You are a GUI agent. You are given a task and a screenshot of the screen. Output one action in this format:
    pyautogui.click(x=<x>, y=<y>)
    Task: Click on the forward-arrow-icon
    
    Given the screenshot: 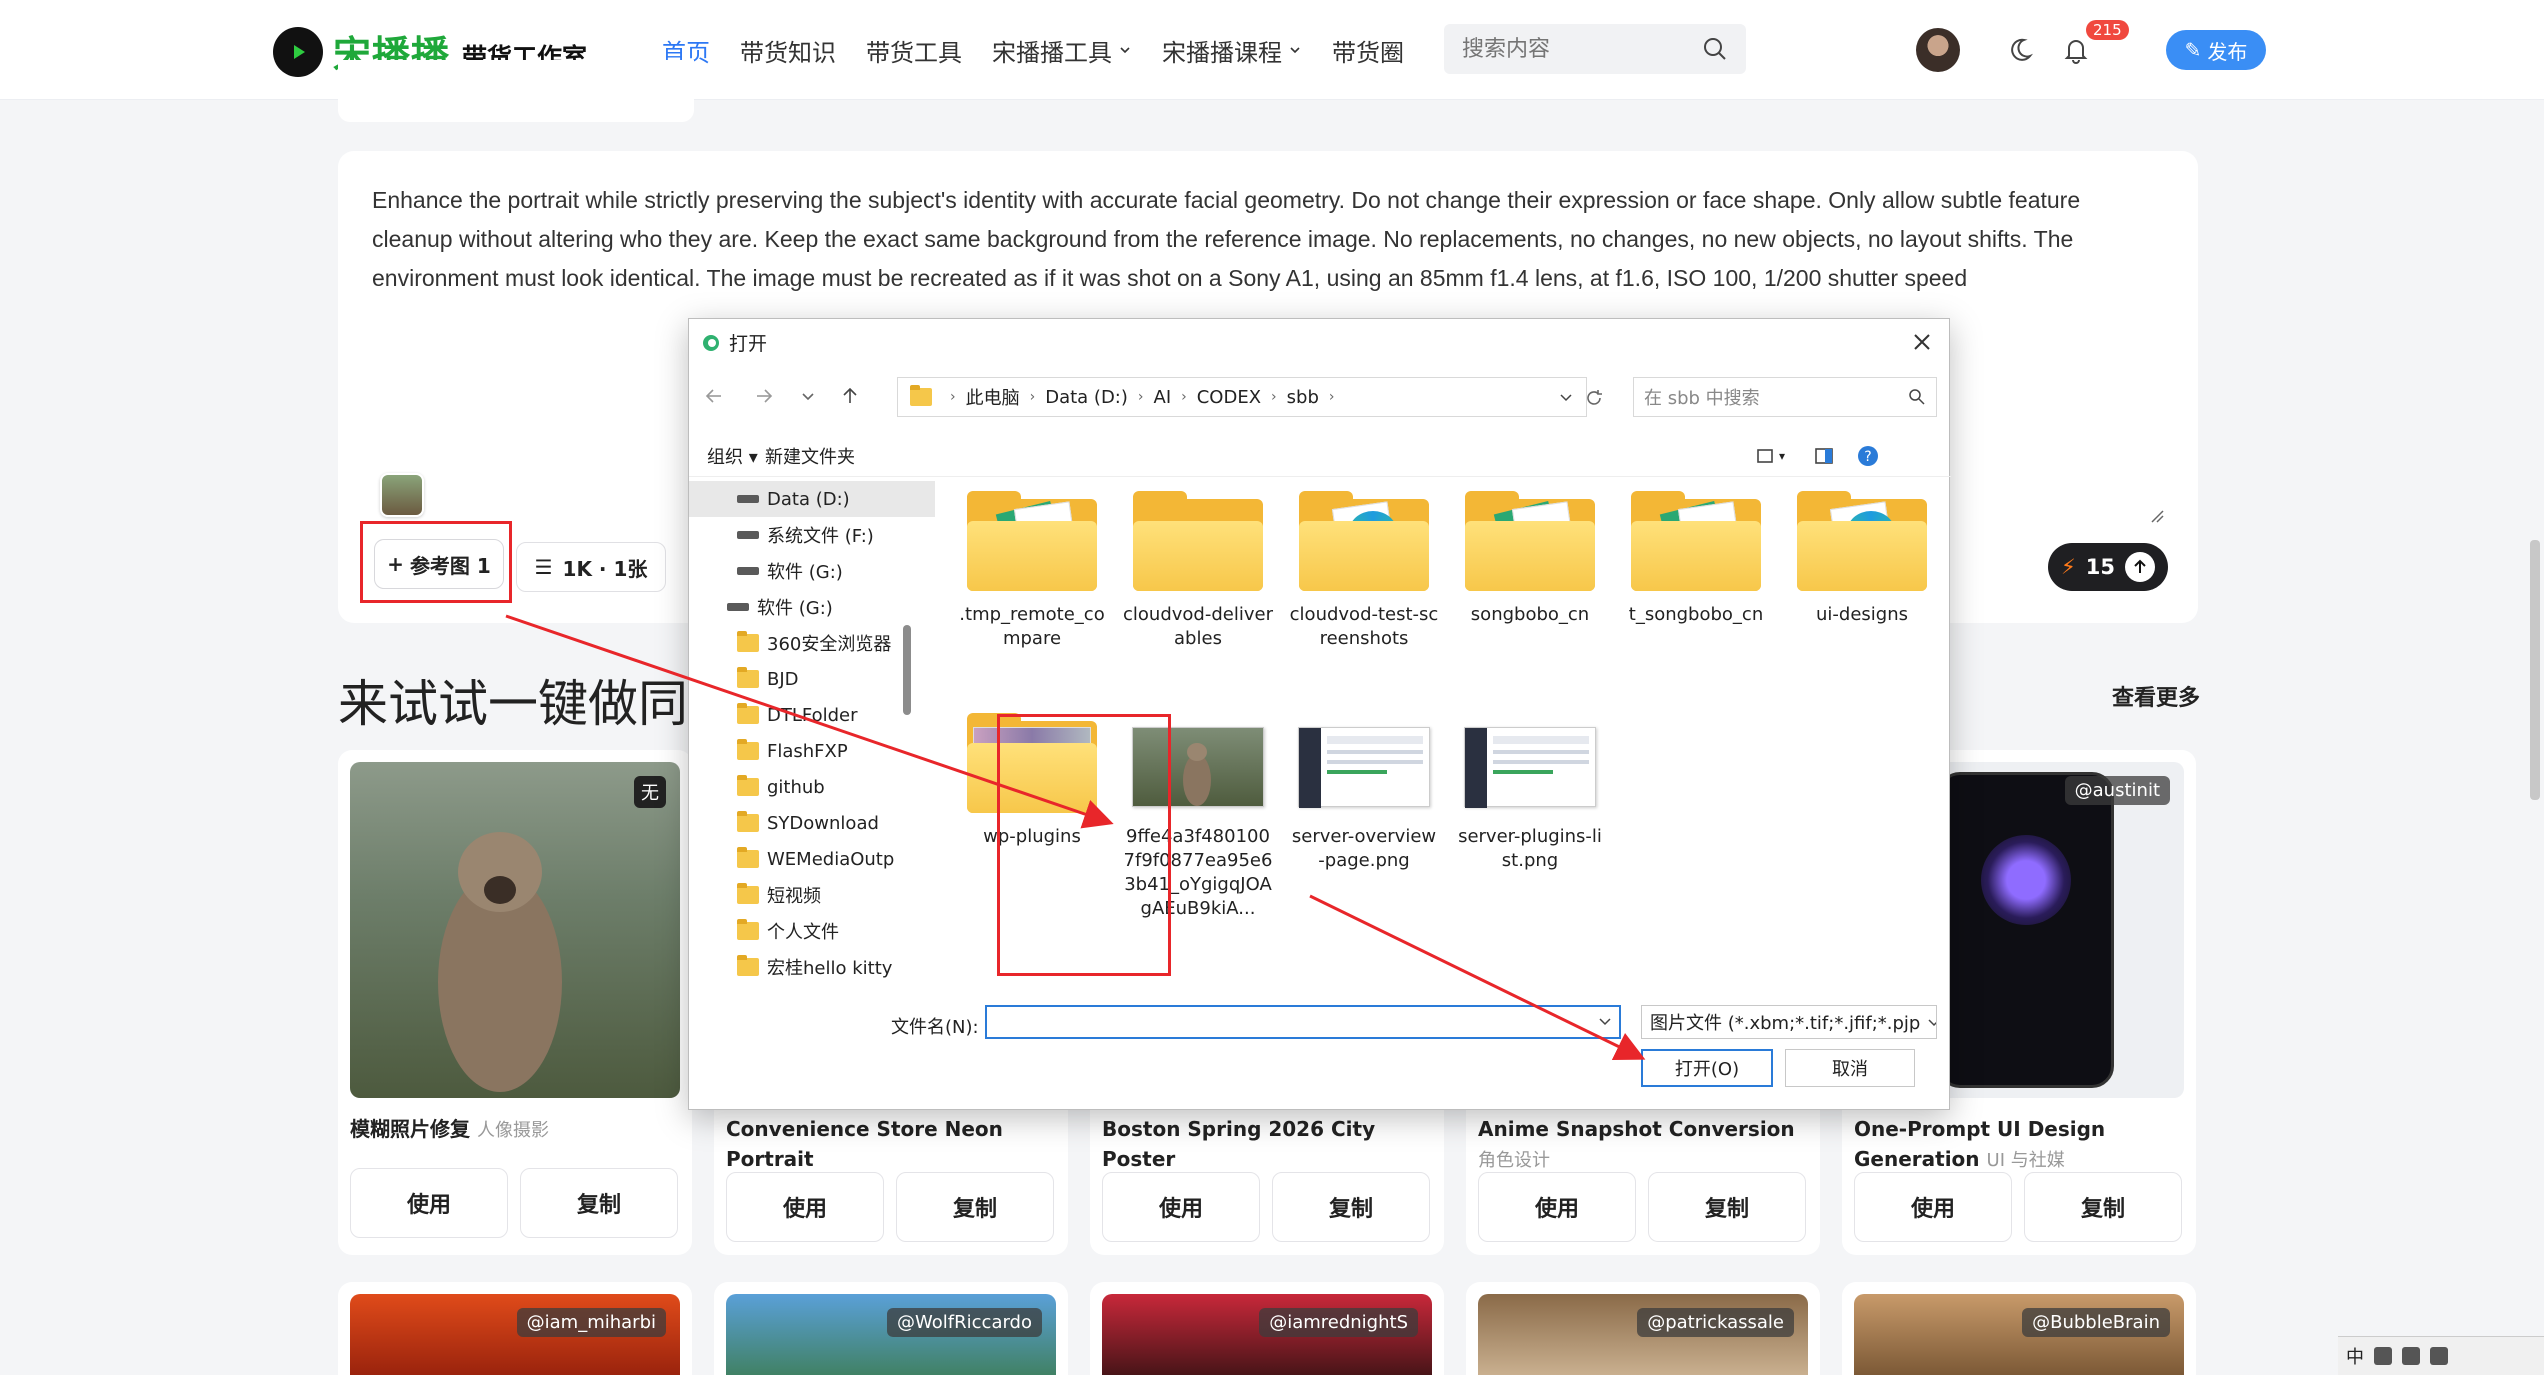 What is the action you would take?
    pyautogui.click(x=764, y=396)
    